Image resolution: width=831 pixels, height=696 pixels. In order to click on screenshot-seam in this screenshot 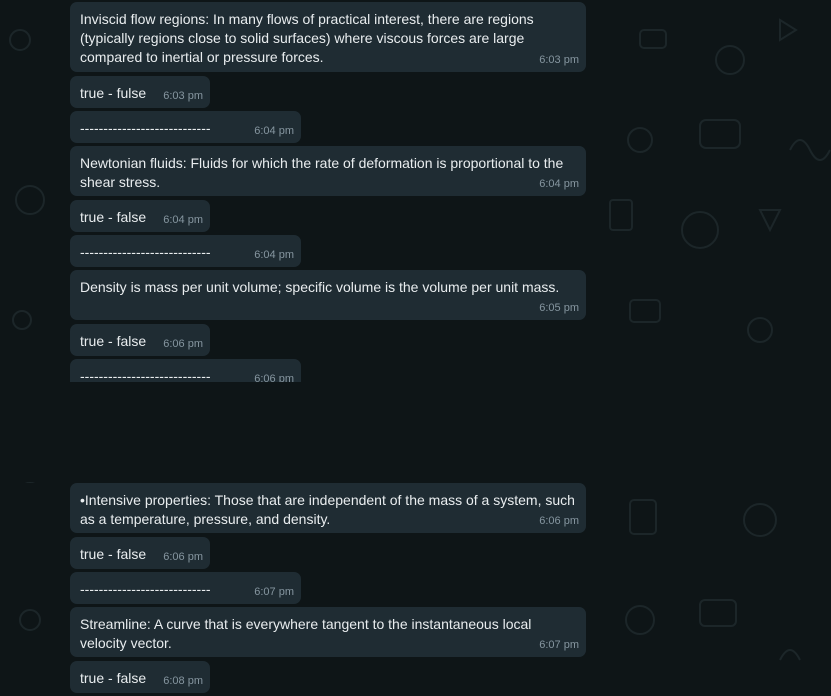, I will do `click(415, 432)`.